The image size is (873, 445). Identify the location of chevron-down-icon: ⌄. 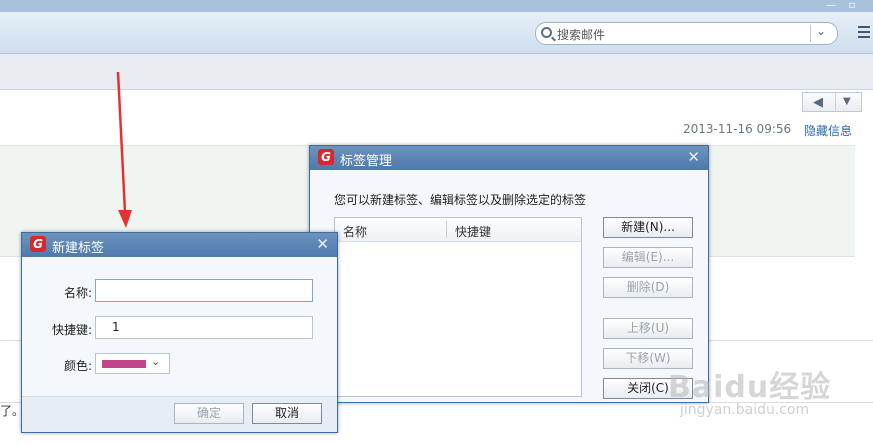
(155, 361).